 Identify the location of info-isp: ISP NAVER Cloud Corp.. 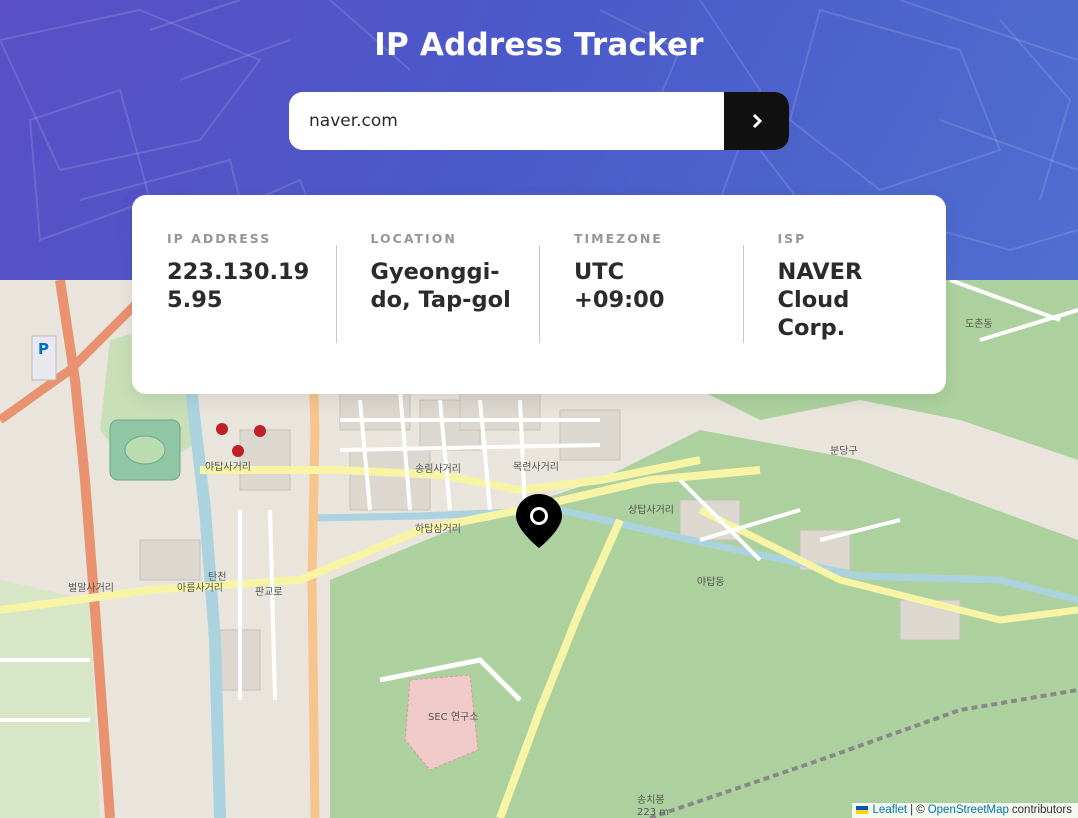
(844, 294).